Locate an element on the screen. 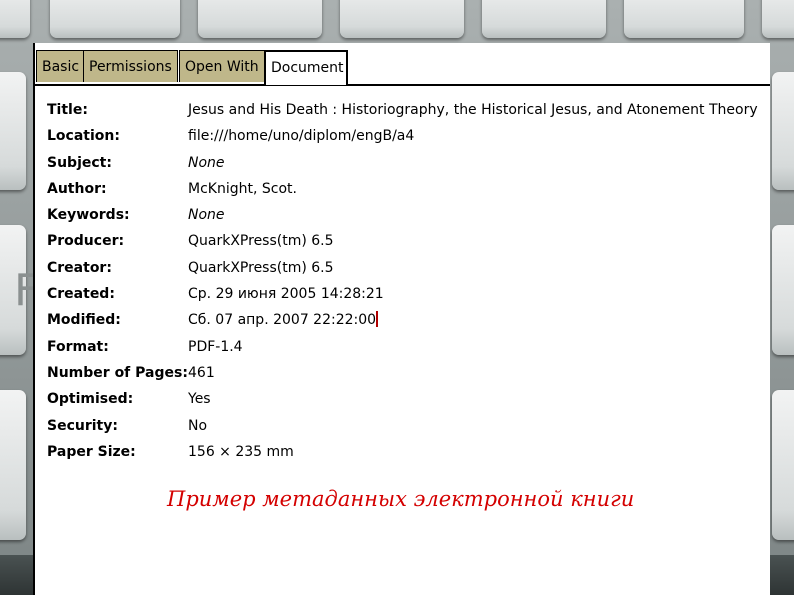 Image resolution: width=794 pixels, height=595 pixels. property-label: Keywords: is located at coordinates (88, 215).